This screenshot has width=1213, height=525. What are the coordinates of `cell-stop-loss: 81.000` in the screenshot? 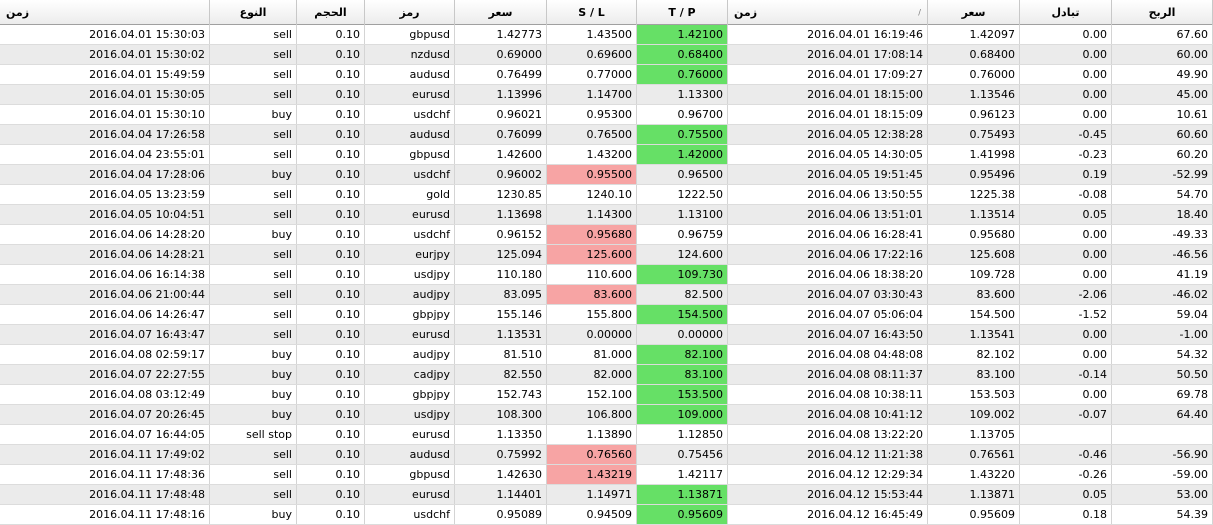 It's located at (592, 354).